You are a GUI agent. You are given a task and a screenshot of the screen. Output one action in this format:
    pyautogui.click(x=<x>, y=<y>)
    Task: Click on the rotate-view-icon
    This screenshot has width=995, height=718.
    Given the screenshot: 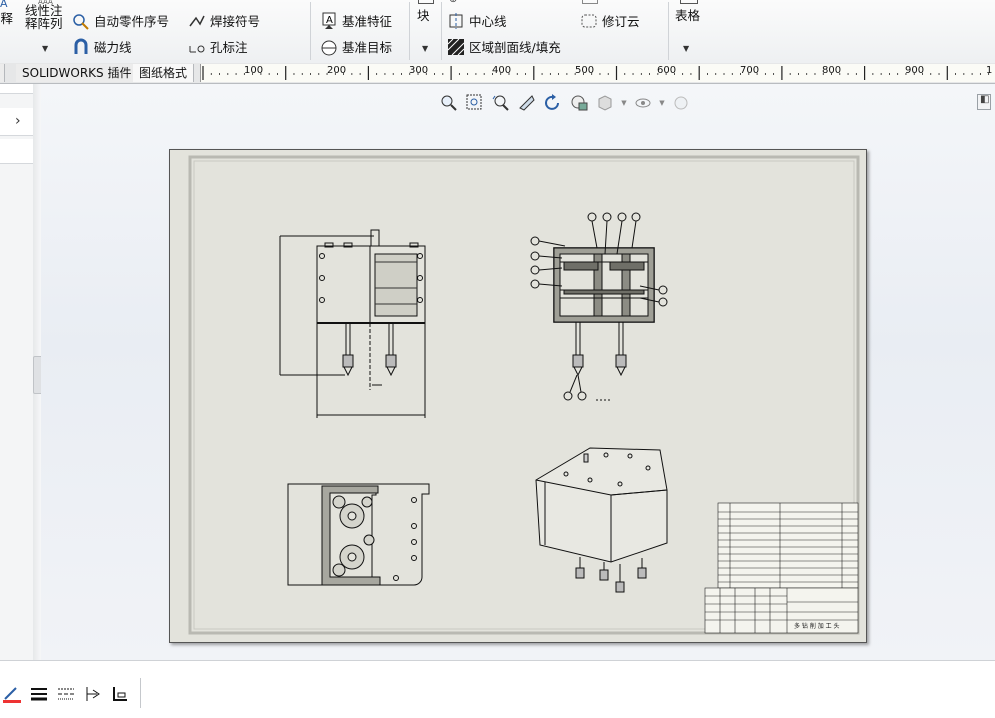 What is the action you would take?
    pyautogui.click(x=553, y=103)
    